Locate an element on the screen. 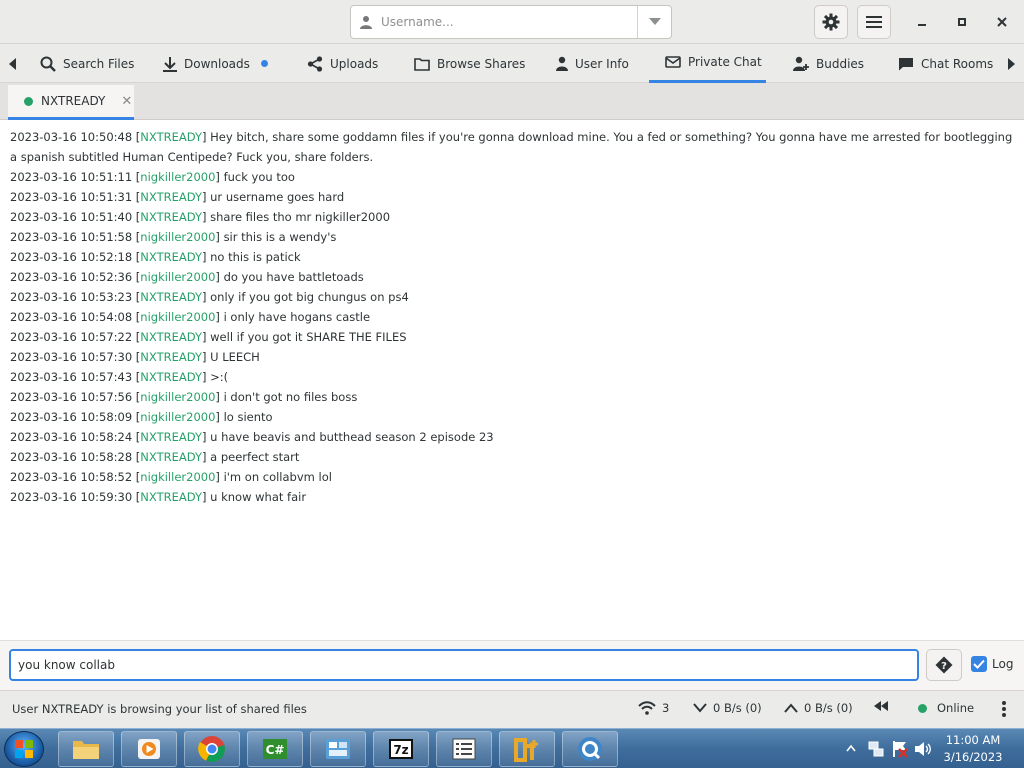  media-player-icon is located at coordinates (149, 749).